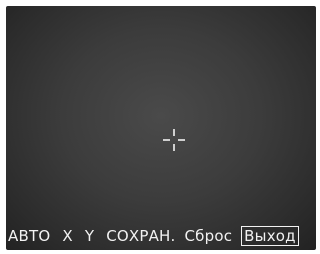 The image size is (320, 254). I want to click on reset-button: Сброс, so click(209, 236).